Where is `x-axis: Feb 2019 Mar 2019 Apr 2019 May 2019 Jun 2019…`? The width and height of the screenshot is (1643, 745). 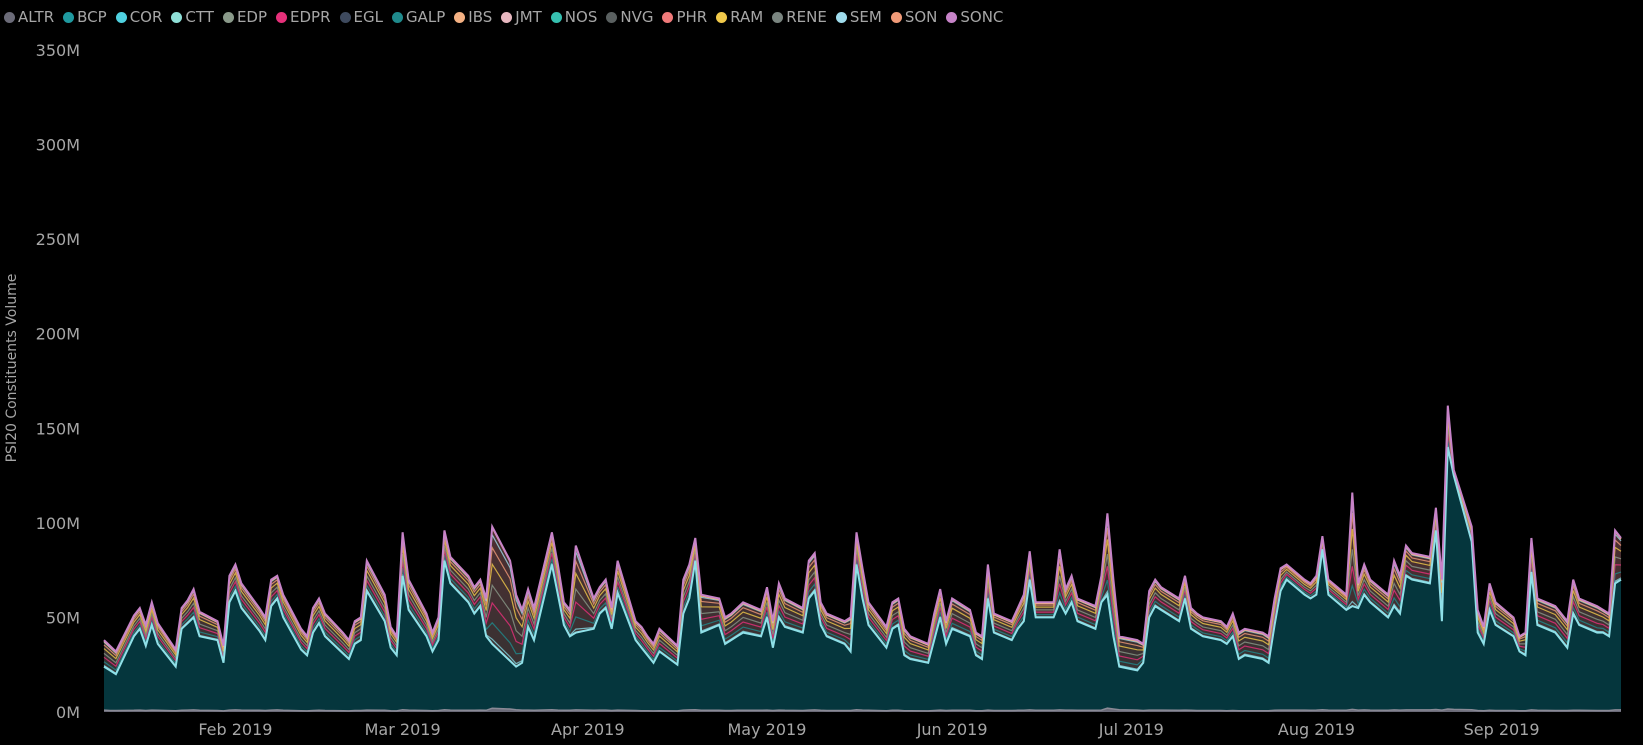
x-axis: Feb 2019 Mar 2019 Apr 2019 May 2019 Jun 2019… is located at coordinates (868, 729).